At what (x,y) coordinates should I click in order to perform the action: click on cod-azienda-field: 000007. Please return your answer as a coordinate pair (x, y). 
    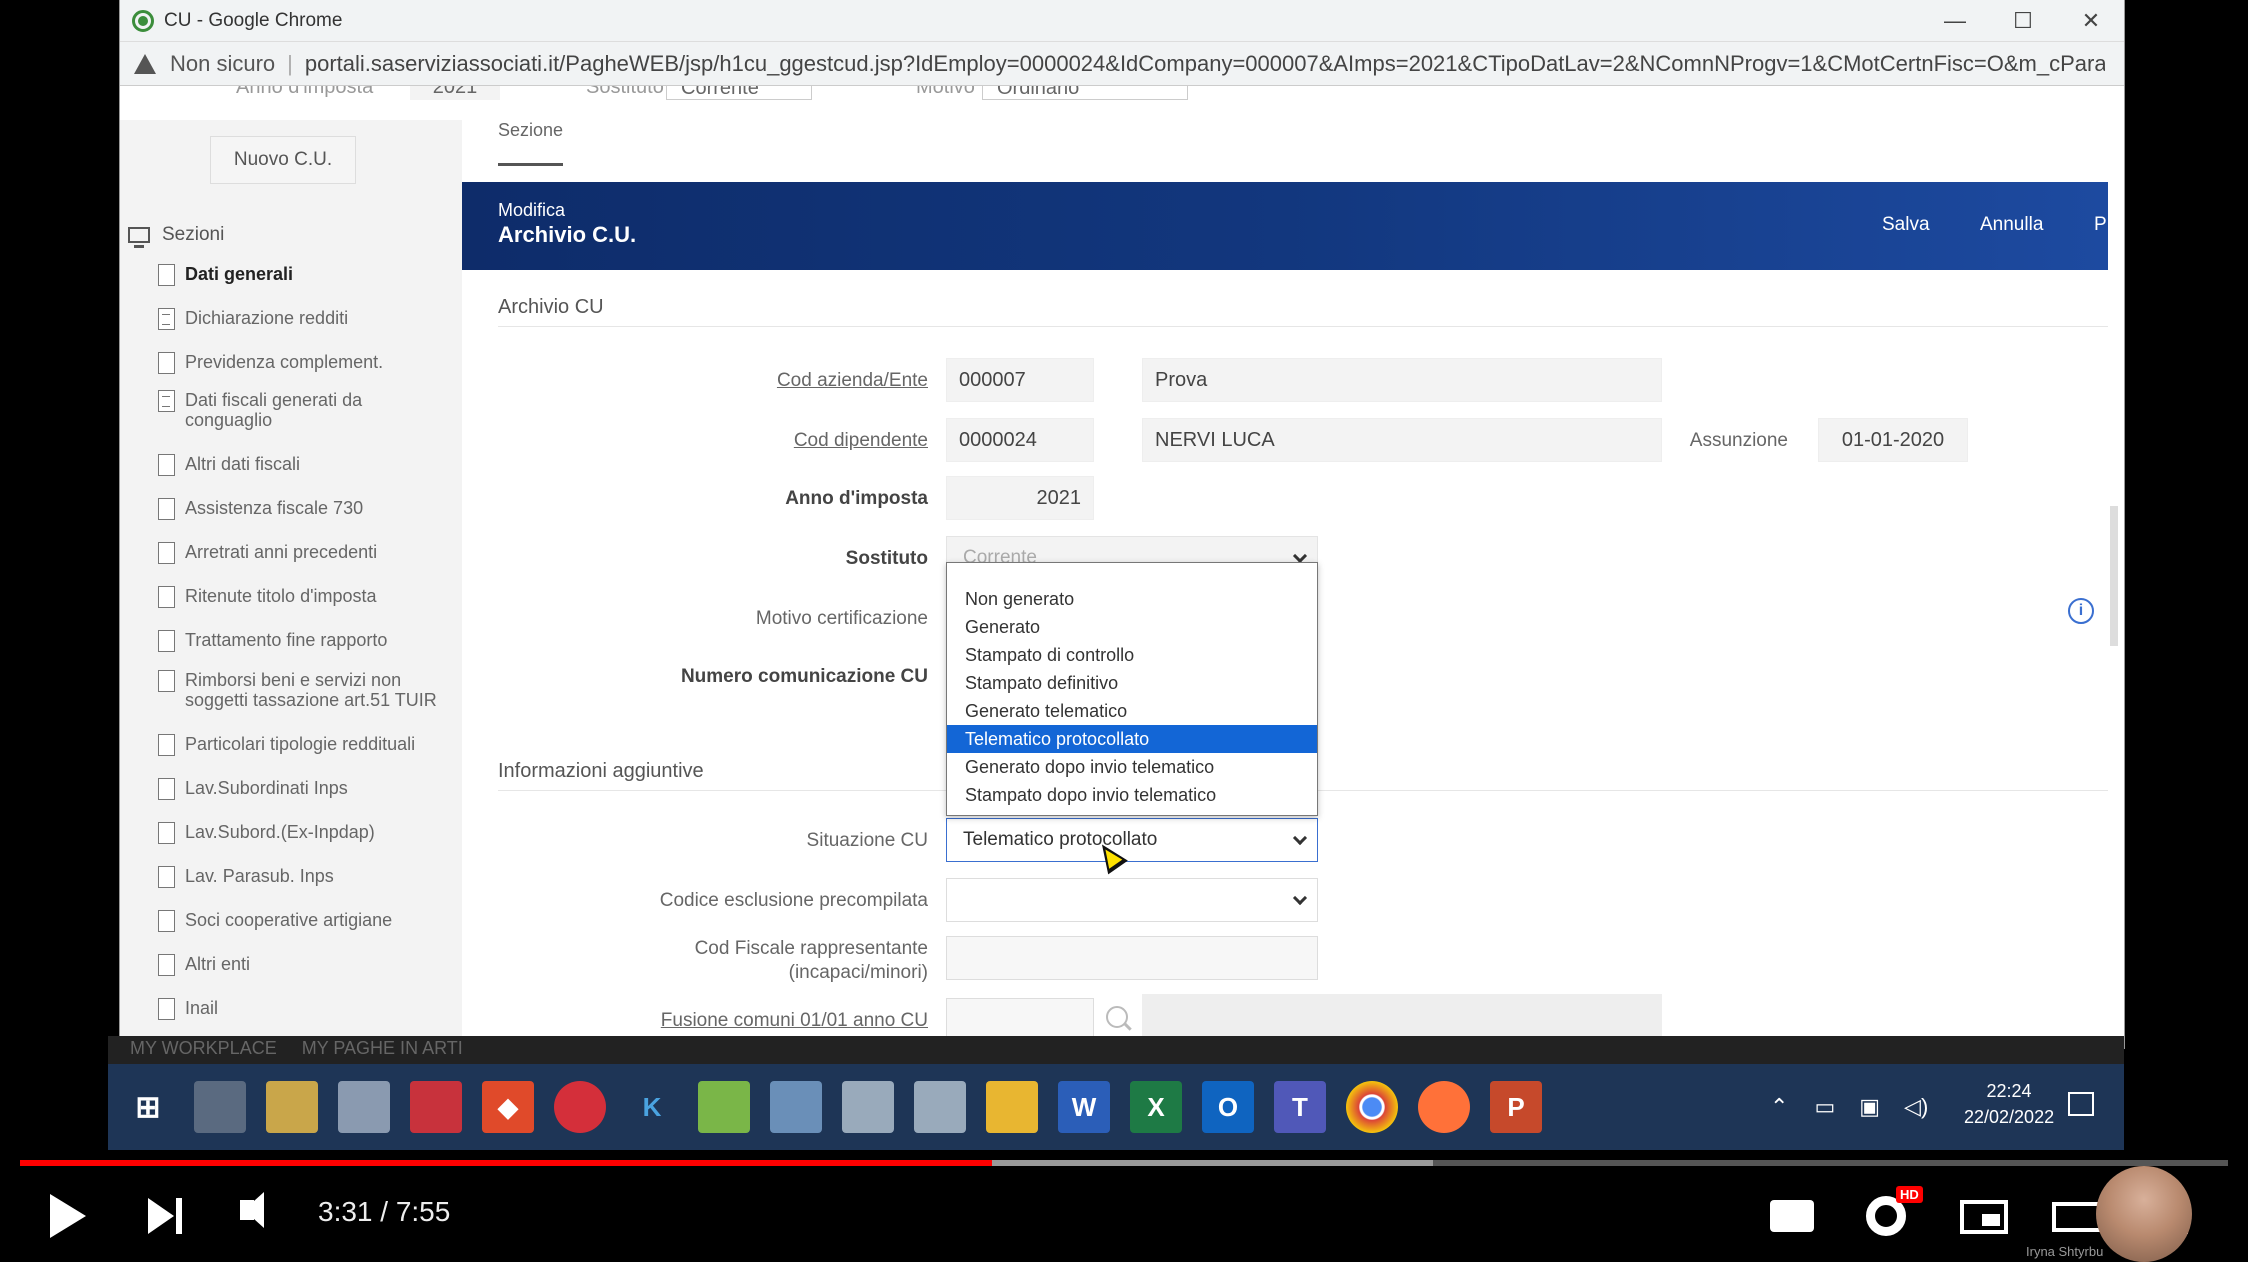
    Looking at the image, I should click on (1020, 380).